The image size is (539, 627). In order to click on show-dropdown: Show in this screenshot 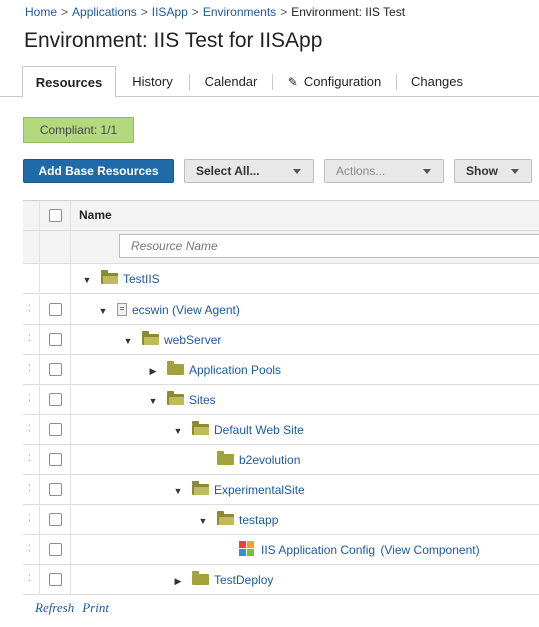, I will do `click(493, 171)`.